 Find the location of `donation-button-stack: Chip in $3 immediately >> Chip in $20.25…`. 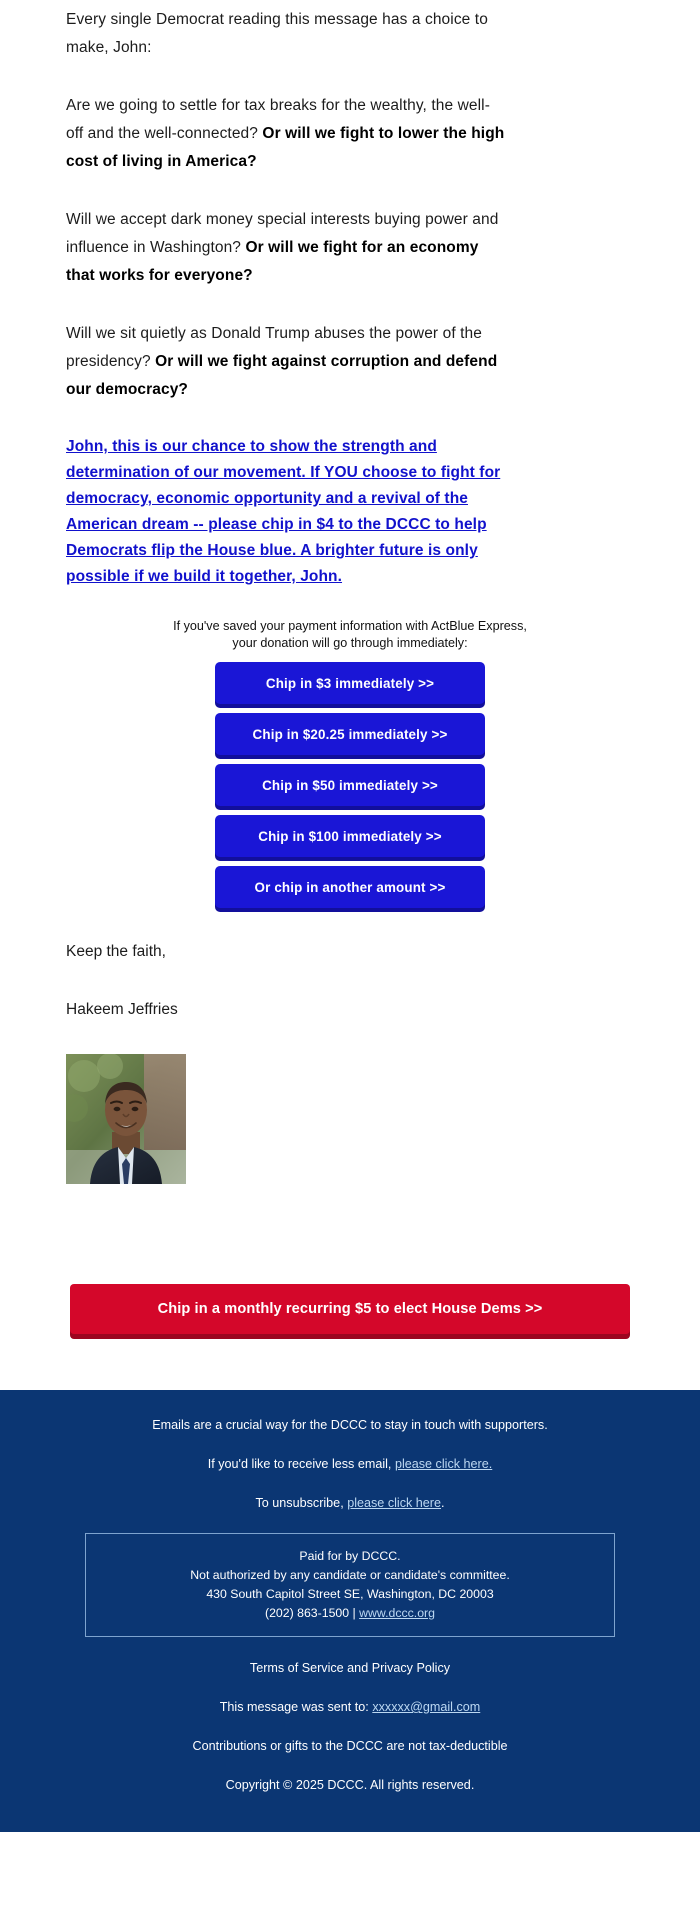

donation-button-stack: Chip in $3 immediately >> Chip in $20.25… is located at coordinates (350, 785).